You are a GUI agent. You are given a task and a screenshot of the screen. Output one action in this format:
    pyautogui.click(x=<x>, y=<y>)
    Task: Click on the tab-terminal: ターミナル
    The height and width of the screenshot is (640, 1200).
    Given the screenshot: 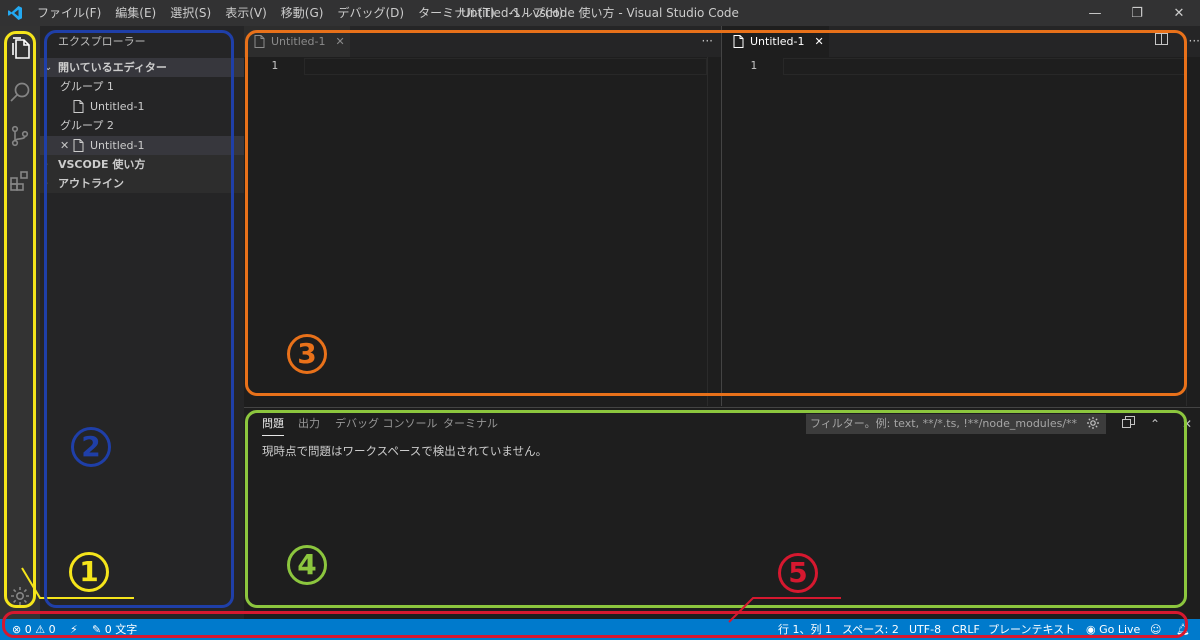 What is the action you would take?
    pyautogui.click(x=470, y=424)
    